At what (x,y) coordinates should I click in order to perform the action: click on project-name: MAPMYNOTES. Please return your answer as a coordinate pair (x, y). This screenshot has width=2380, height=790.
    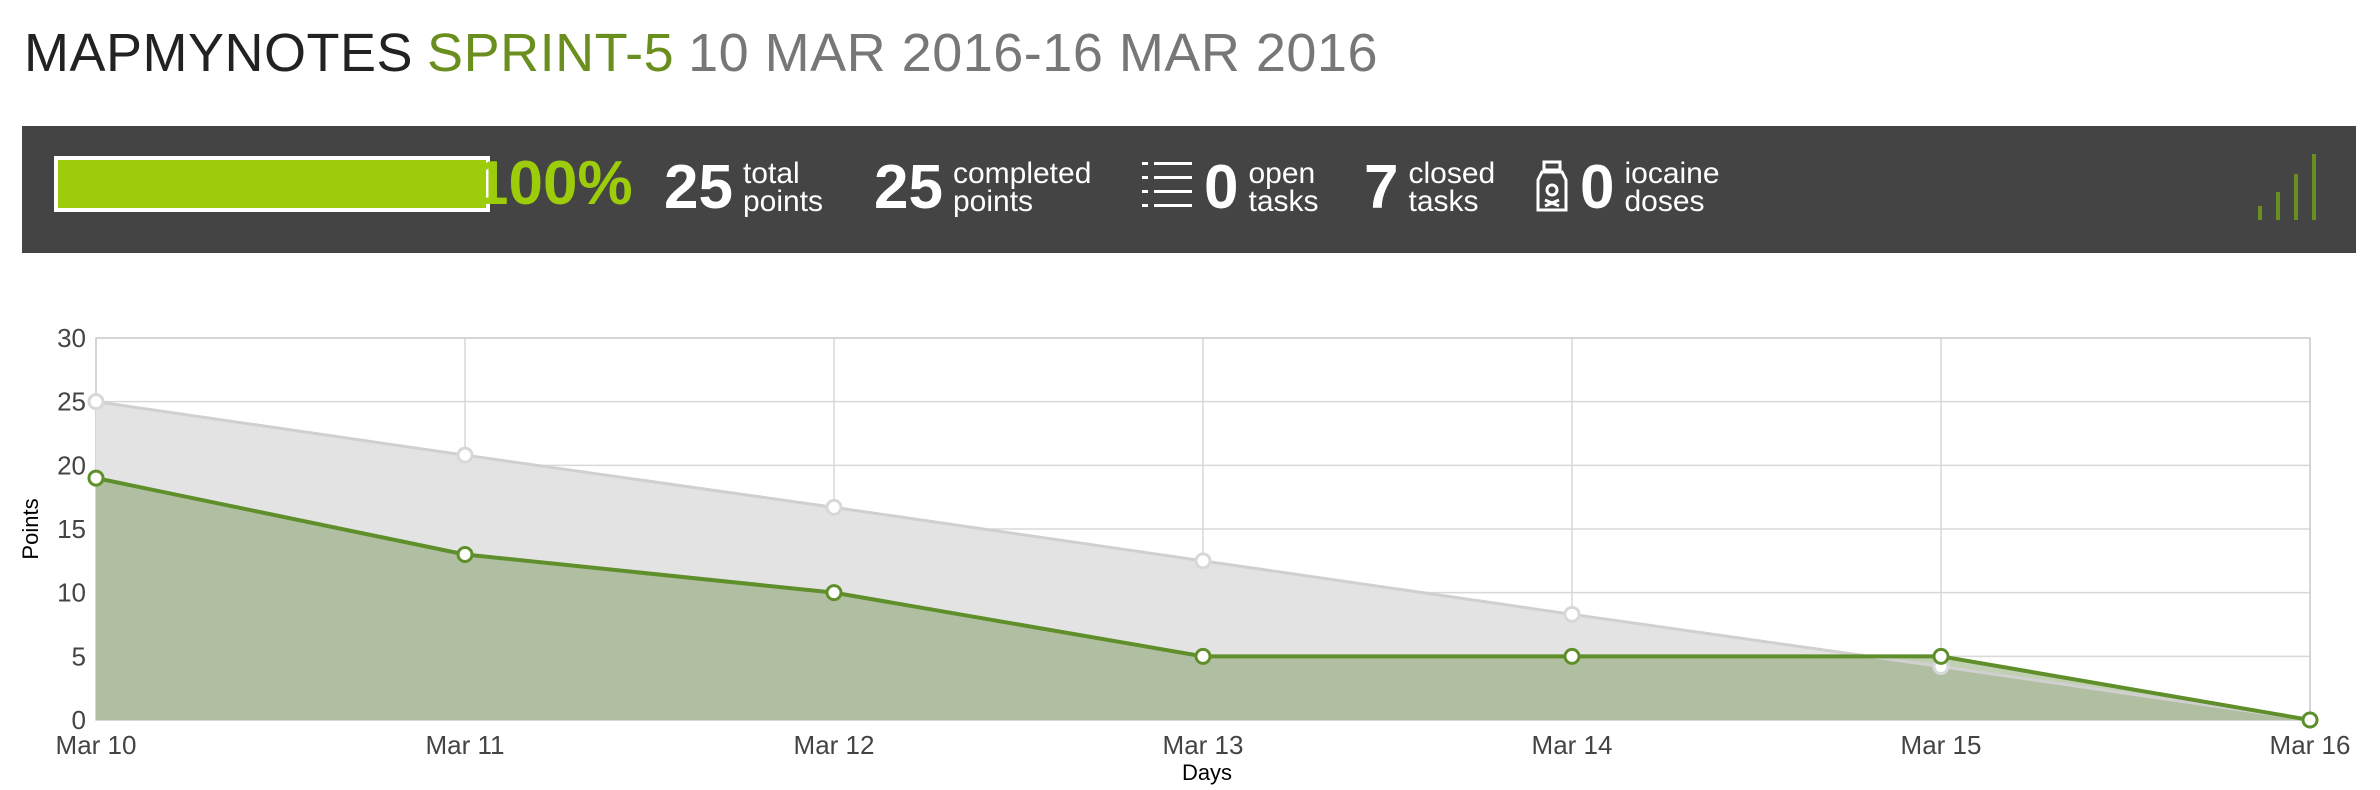
    Looking at the image, I should click on (219, 53).